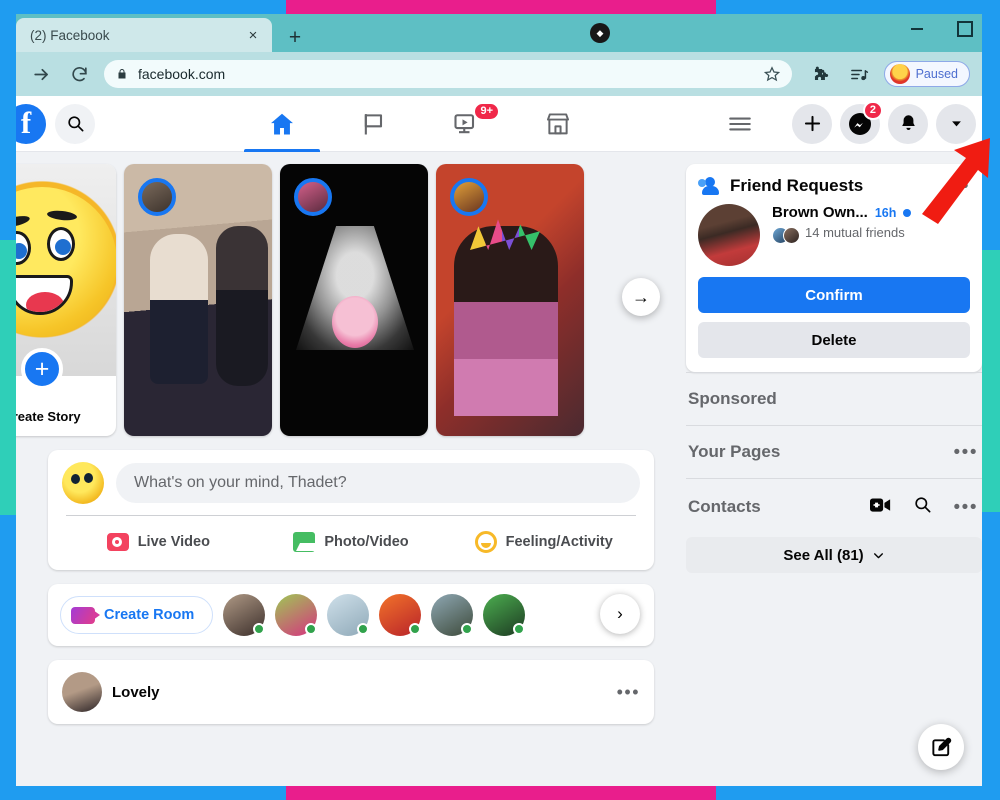 The image size is (1000, 800). Describe the element at coordinates (965, 29) in the screenshot. I see `maximize-icon` at that location.